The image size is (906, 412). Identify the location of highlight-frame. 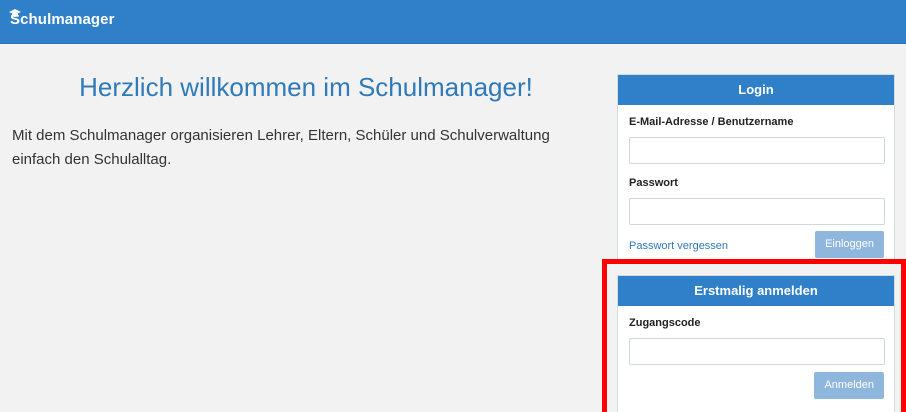
(754, 335).